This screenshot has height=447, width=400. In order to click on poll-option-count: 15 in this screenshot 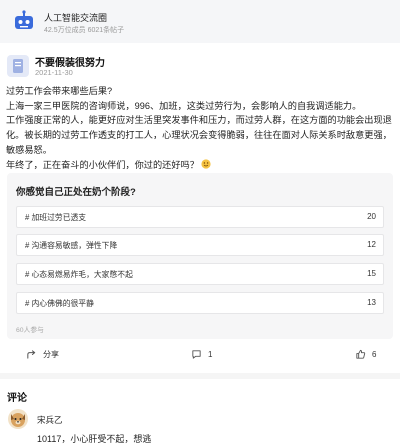, I will do `click(371, 273)`.